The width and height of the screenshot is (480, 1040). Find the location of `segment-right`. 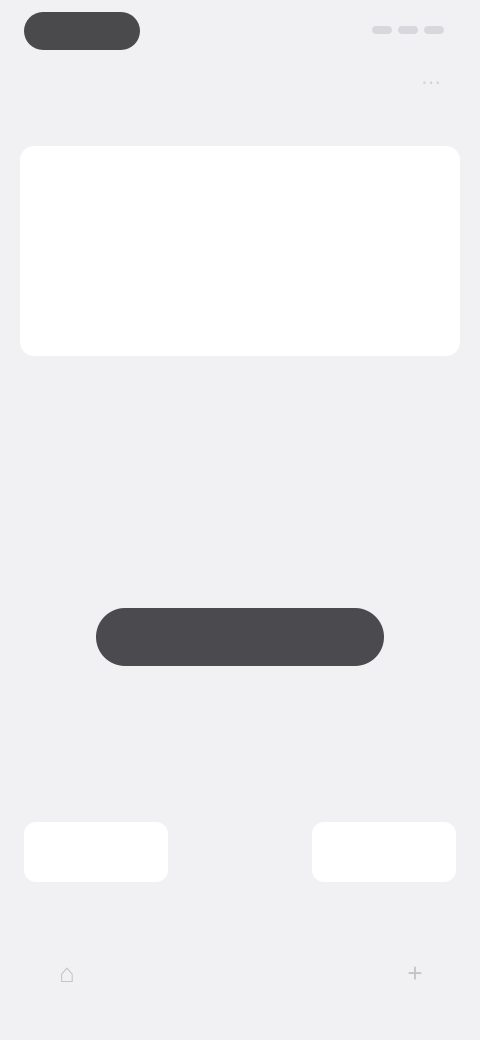

segment-right is located at coordinates (384, 852).